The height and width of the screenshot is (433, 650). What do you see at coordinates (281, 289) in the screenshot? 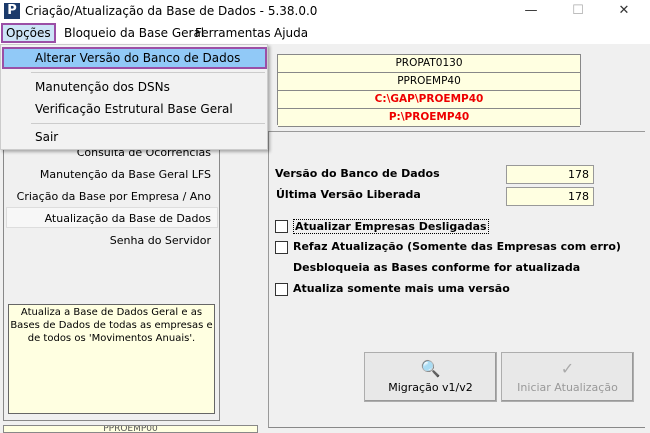
I see `checkbox-somente-uma-versao` at bounding box center [281, 289].